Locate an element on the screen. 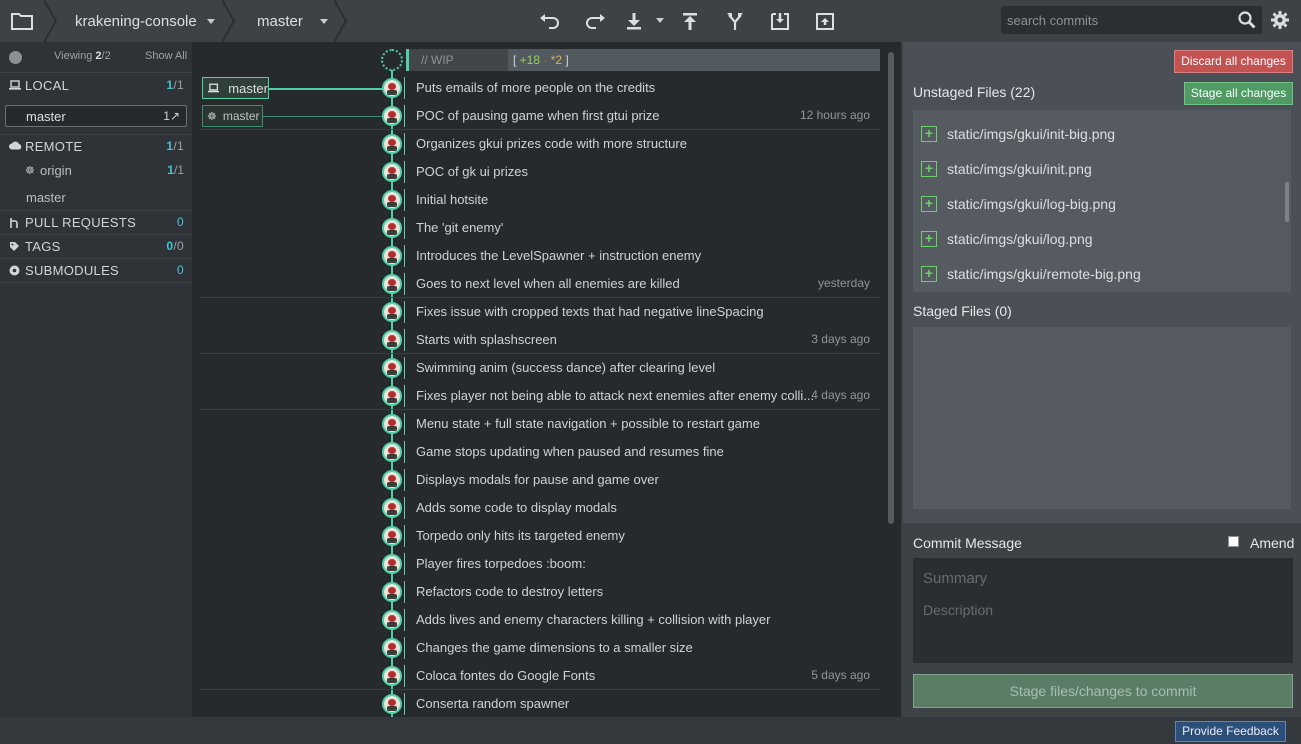  gear-icon is located at coordinates (1280, 20).